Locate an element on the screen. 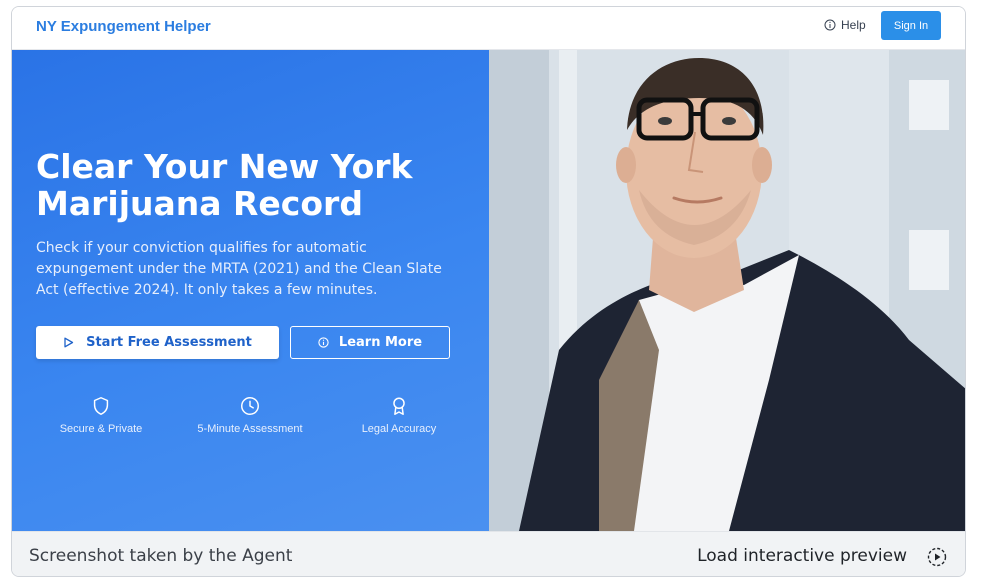  learn-more-label: Learn More is located at coordinates (380, 342).